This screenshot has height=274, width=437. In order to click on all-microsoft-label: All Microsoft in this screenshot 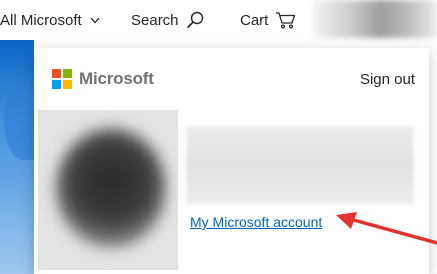, I will do `click(41, 20)`.